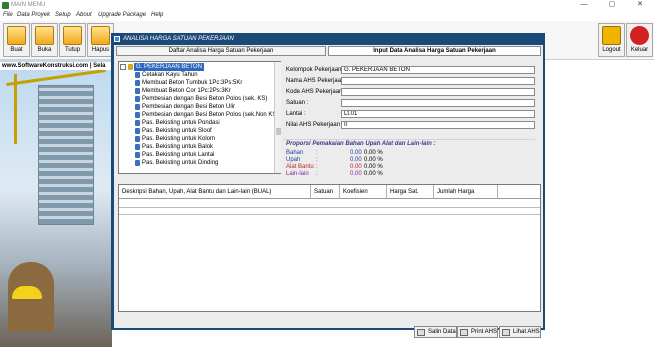 Image resolution: width=654 pixels, height=347 pixels. Describe the element at coordinates (180, 163) in the screenshot. I see `tree-item-label: Pas. Bekisting untuk Dinding` at that location.